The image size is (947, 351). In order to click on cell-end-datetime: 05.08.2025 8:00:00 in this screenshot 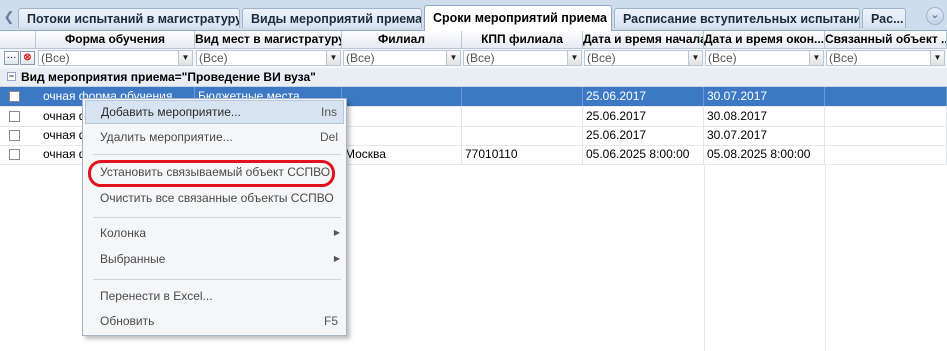, I will do `click(764, 154)`.